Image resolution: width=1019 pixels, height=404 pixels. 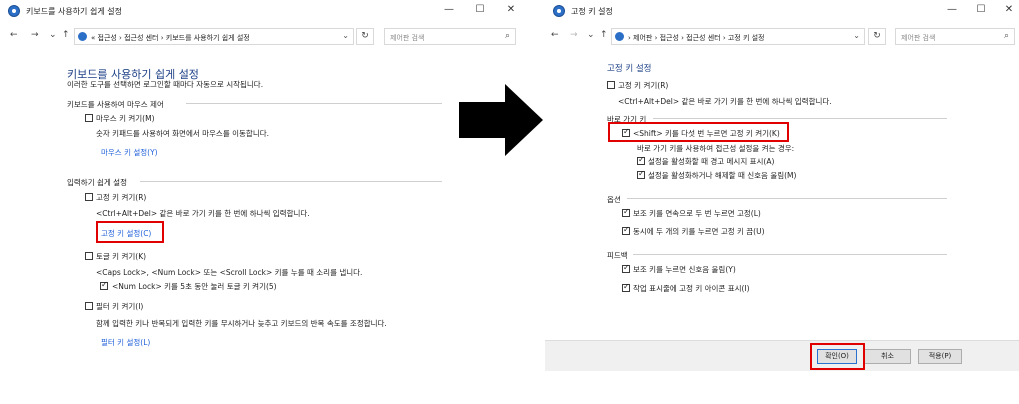 I want to click on right-arrow-icon, so click(x=501, y=120).